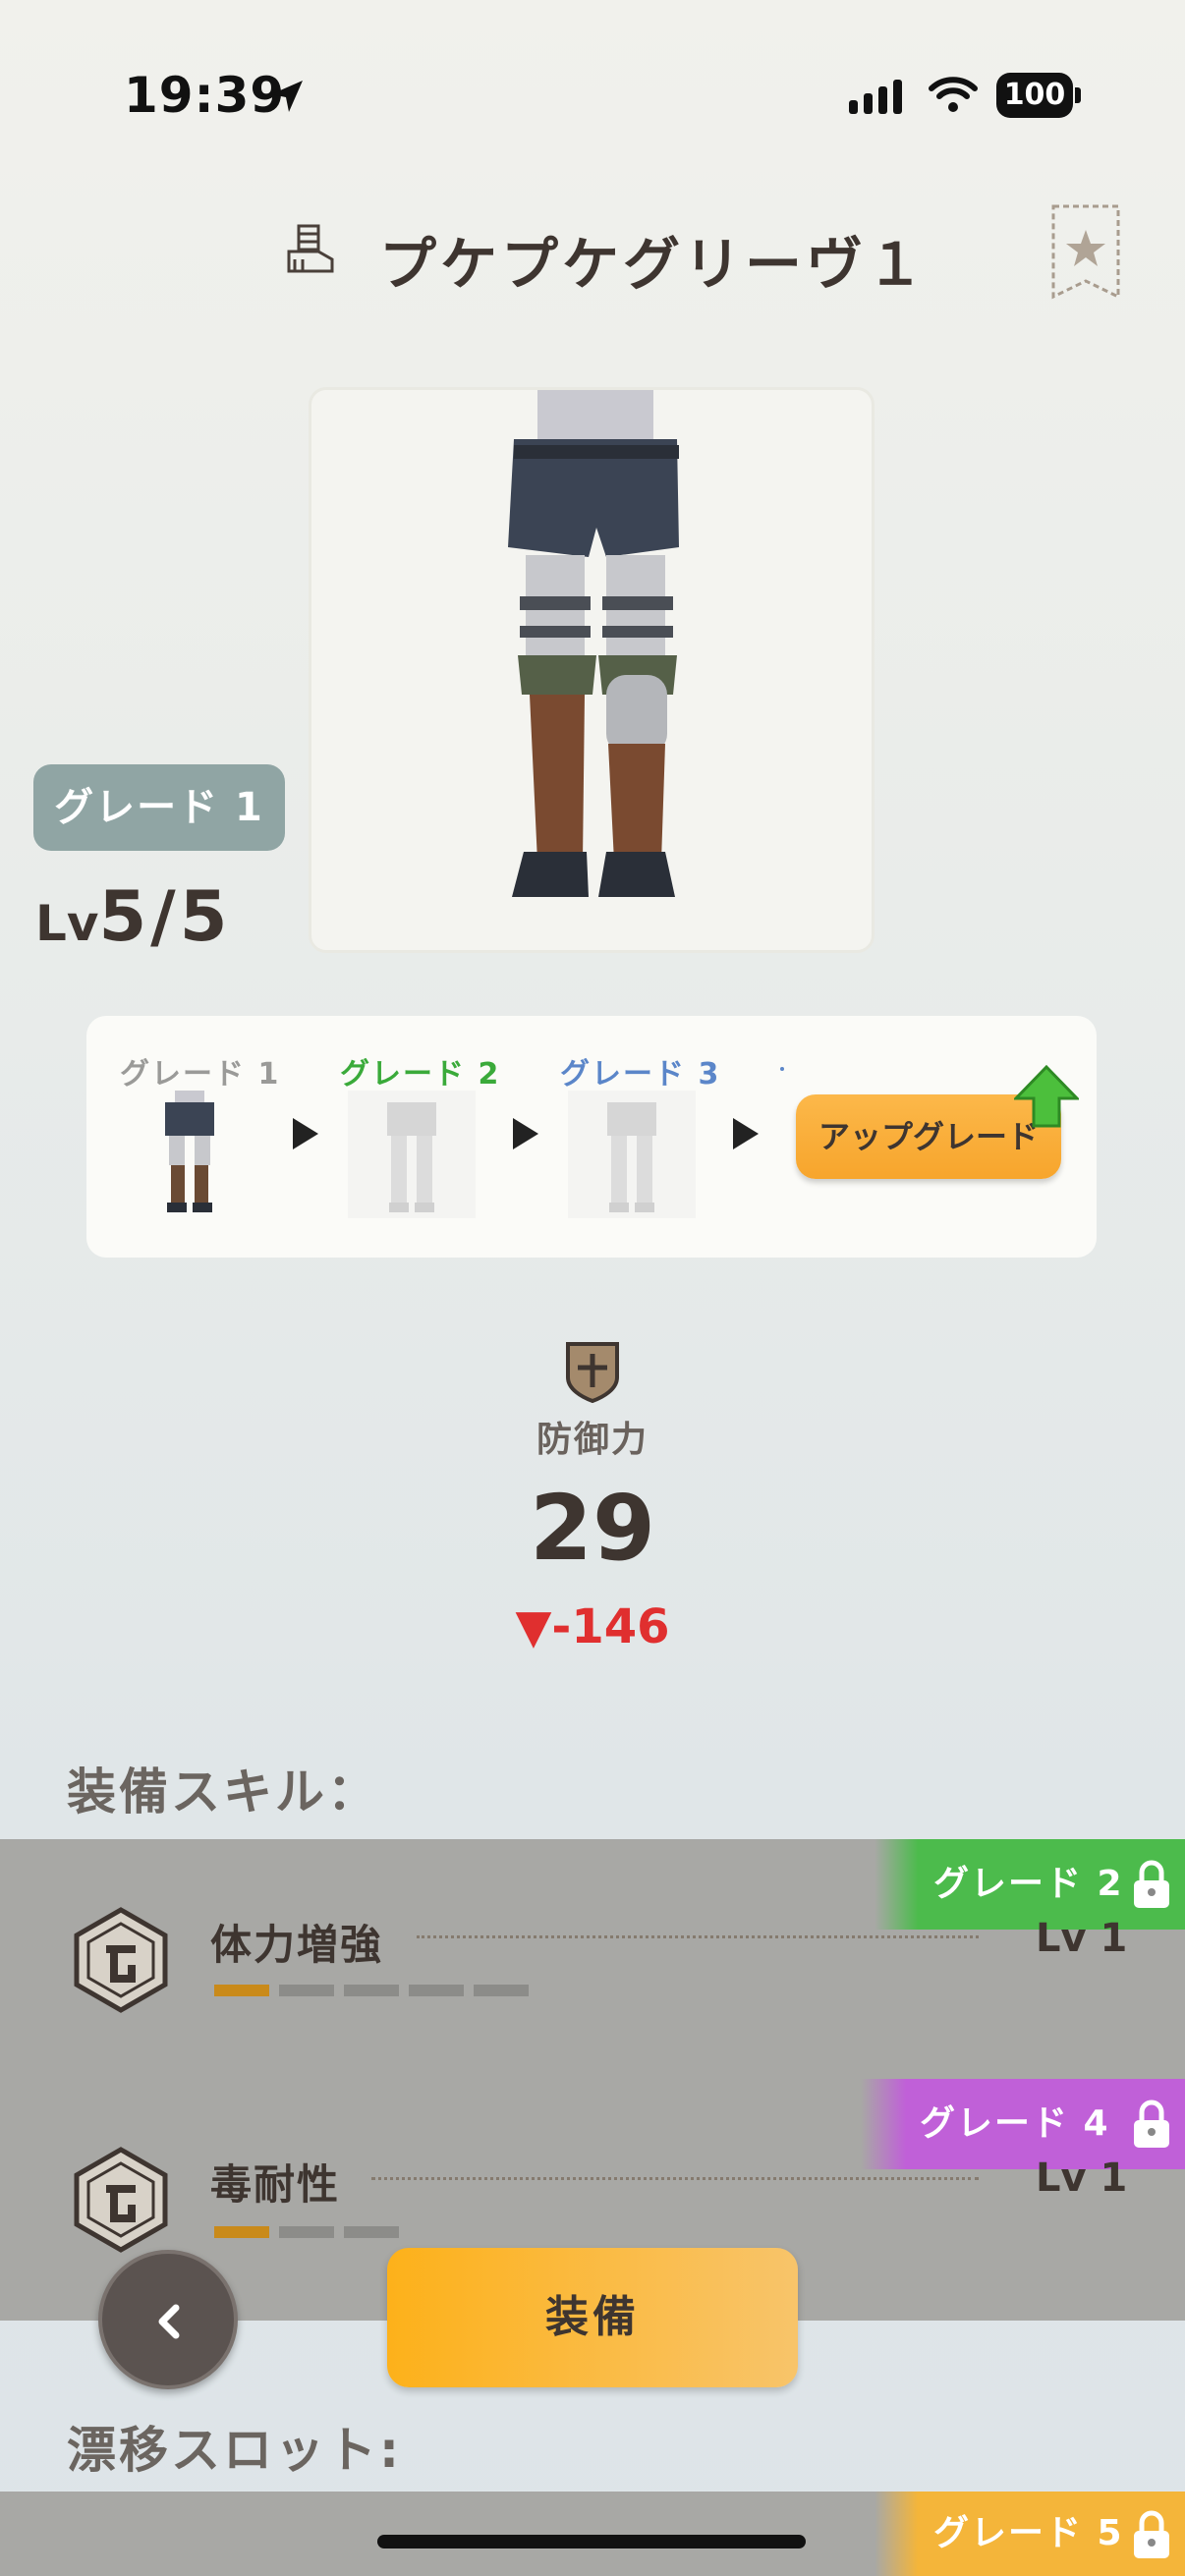 This screenshot has height=2576, width=1185. What do you see at coordinates (1034, 95) in the screenshot?
I see `battery-level: 100` at bounding box center [1034, 95].